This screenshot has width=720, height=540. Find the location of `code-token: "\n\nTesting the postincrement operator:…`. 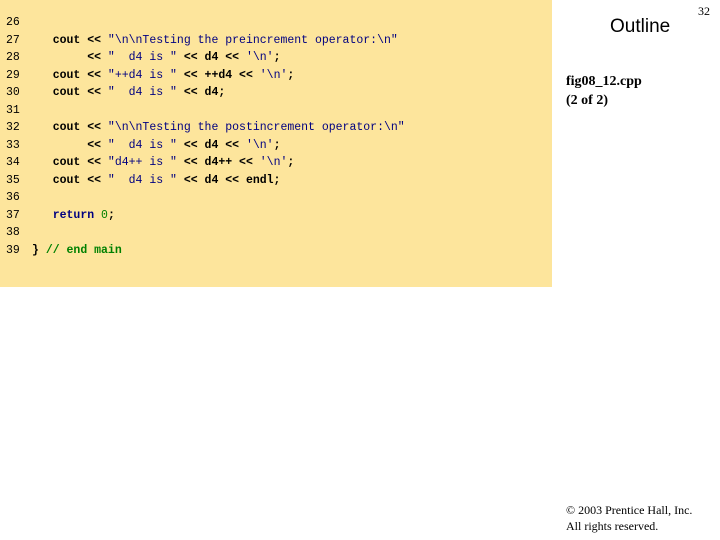

code-token: "\n\nTesting the postincrement operator:… is located at coordinates (256, 127).